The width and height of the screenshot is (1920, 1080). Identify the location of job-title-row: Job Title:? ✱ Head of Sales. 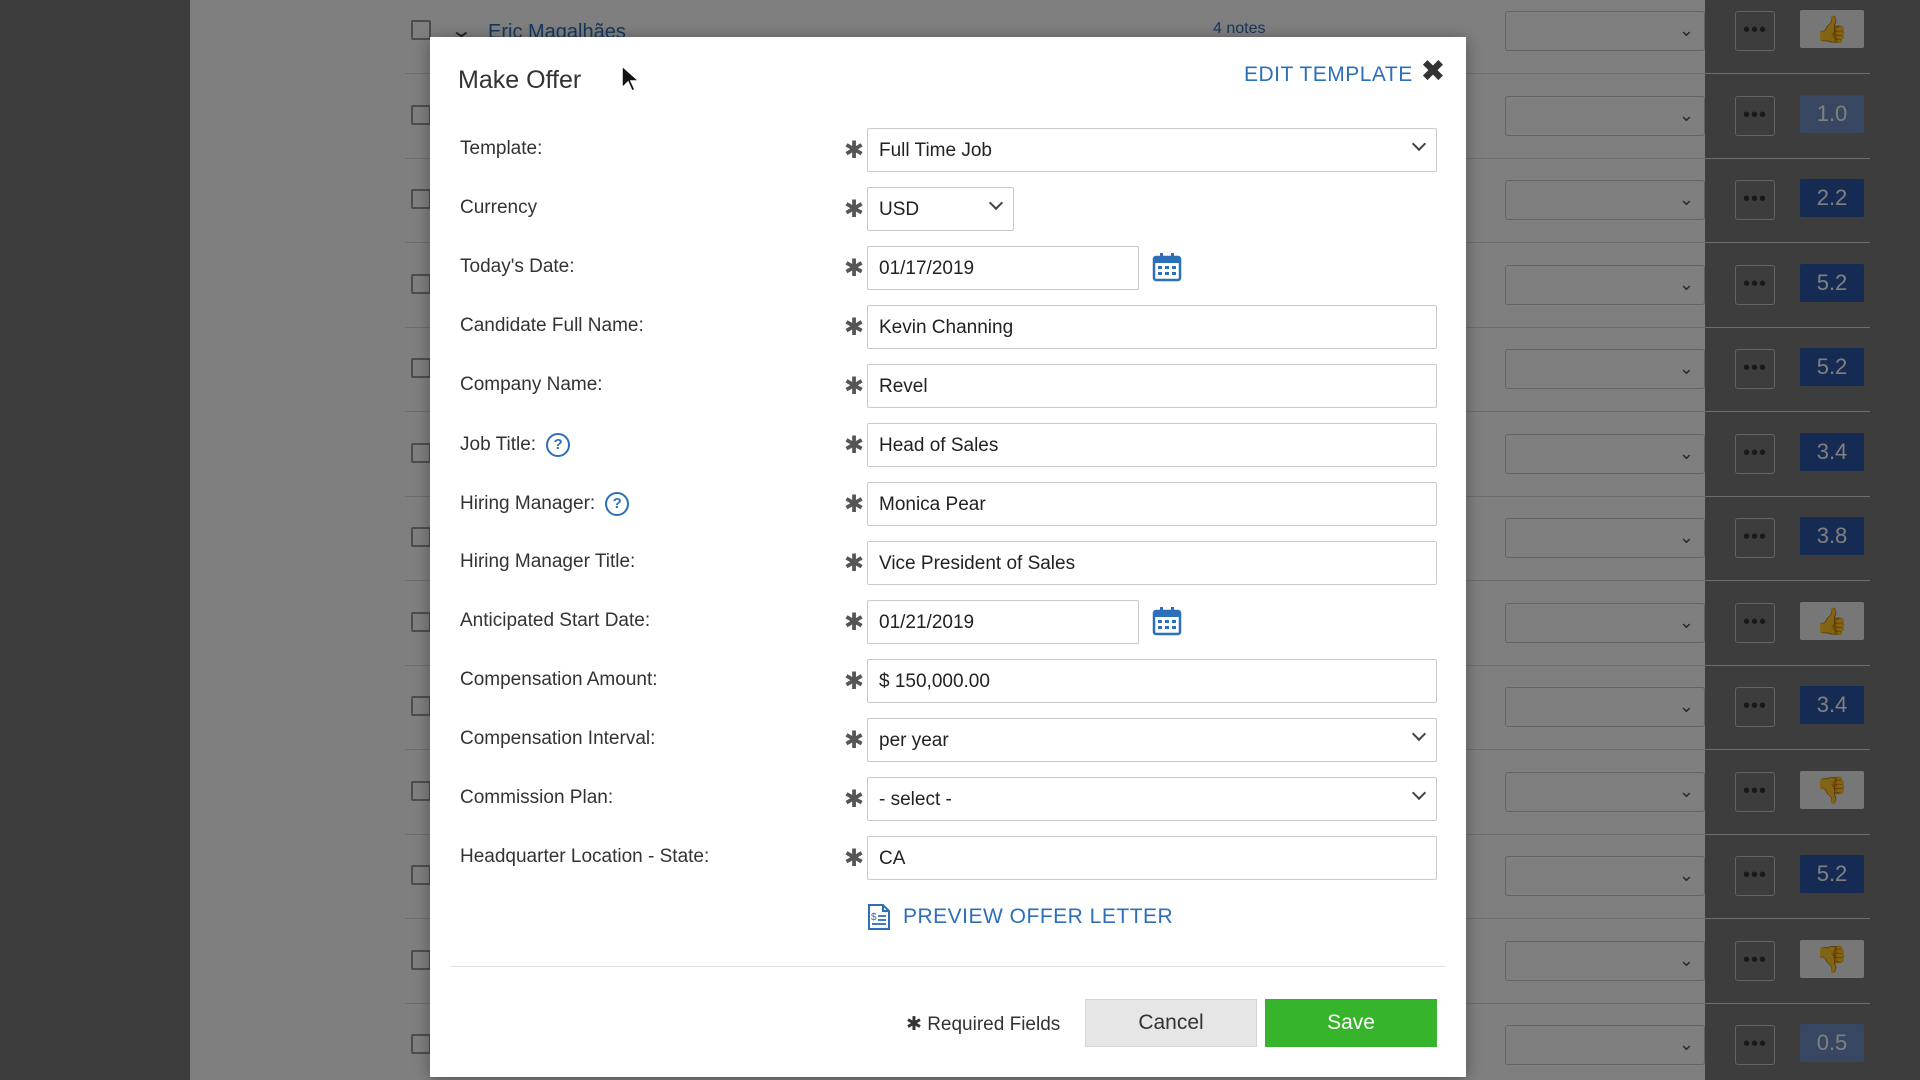
(948, 445).